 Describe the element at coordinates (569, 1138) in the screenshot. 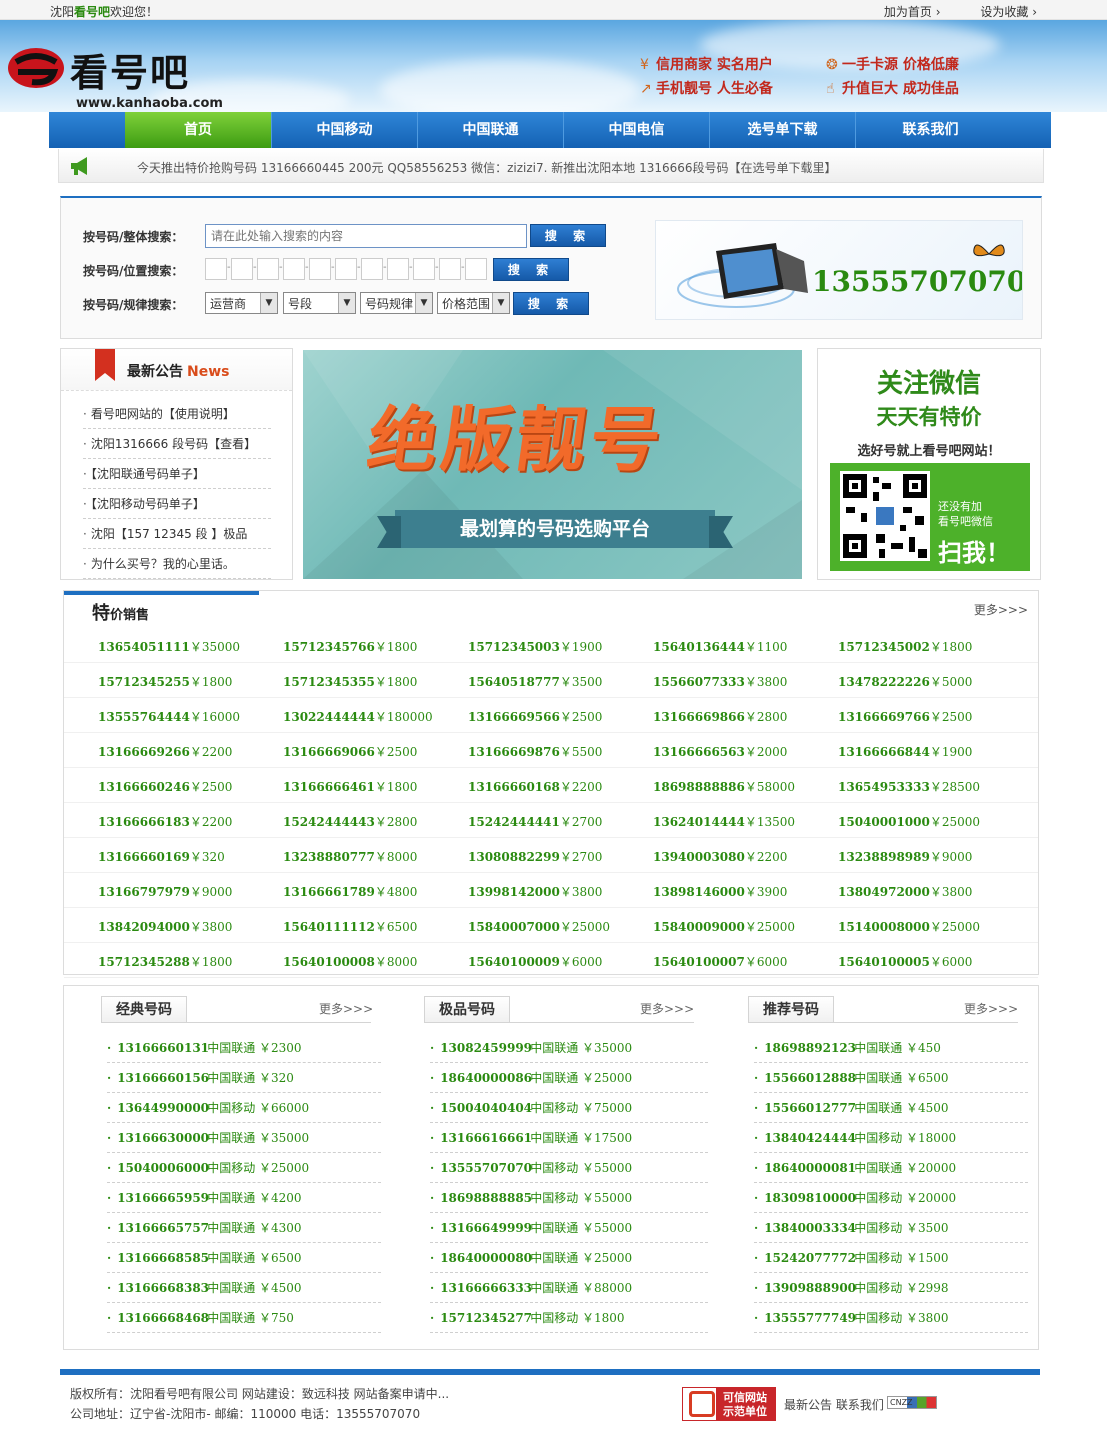

I see `list-item: · 13166616661中国联通 ￥17500` at that location.